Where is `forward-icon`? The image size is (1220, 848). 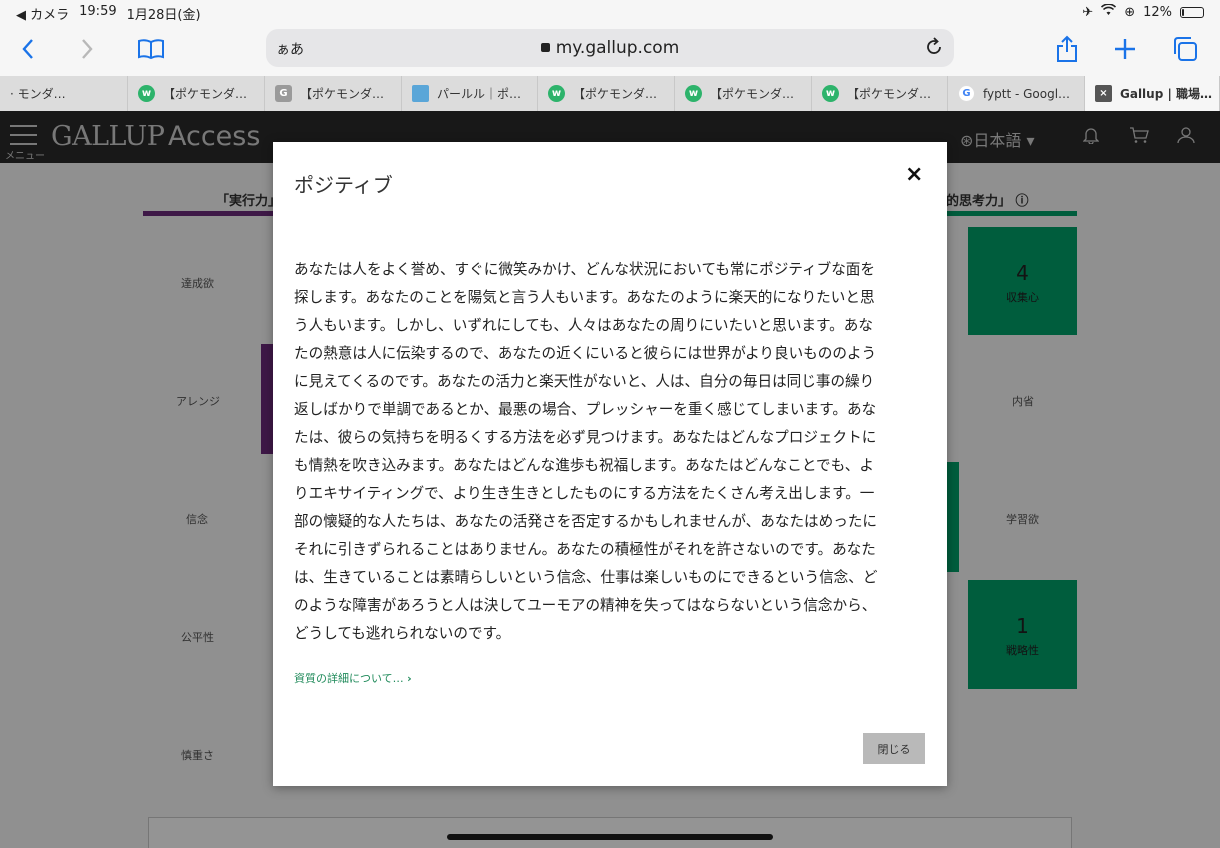
forward-icon is located at coordinates (87, 49).